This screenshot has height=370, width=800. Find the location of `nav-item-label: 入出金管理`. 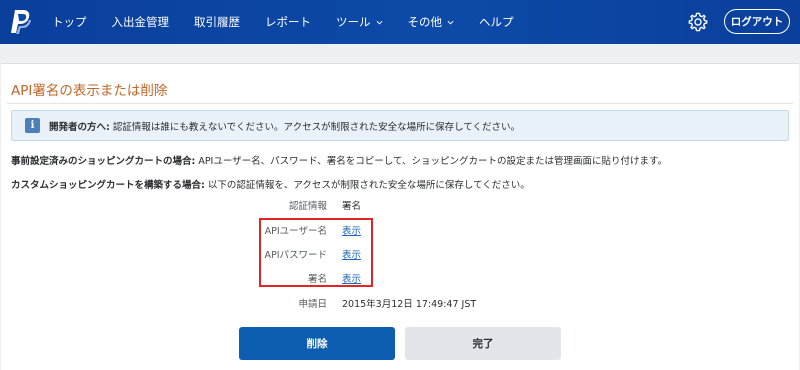

nav-item-label: 入出金管理 is located at coordinates (140, 22).